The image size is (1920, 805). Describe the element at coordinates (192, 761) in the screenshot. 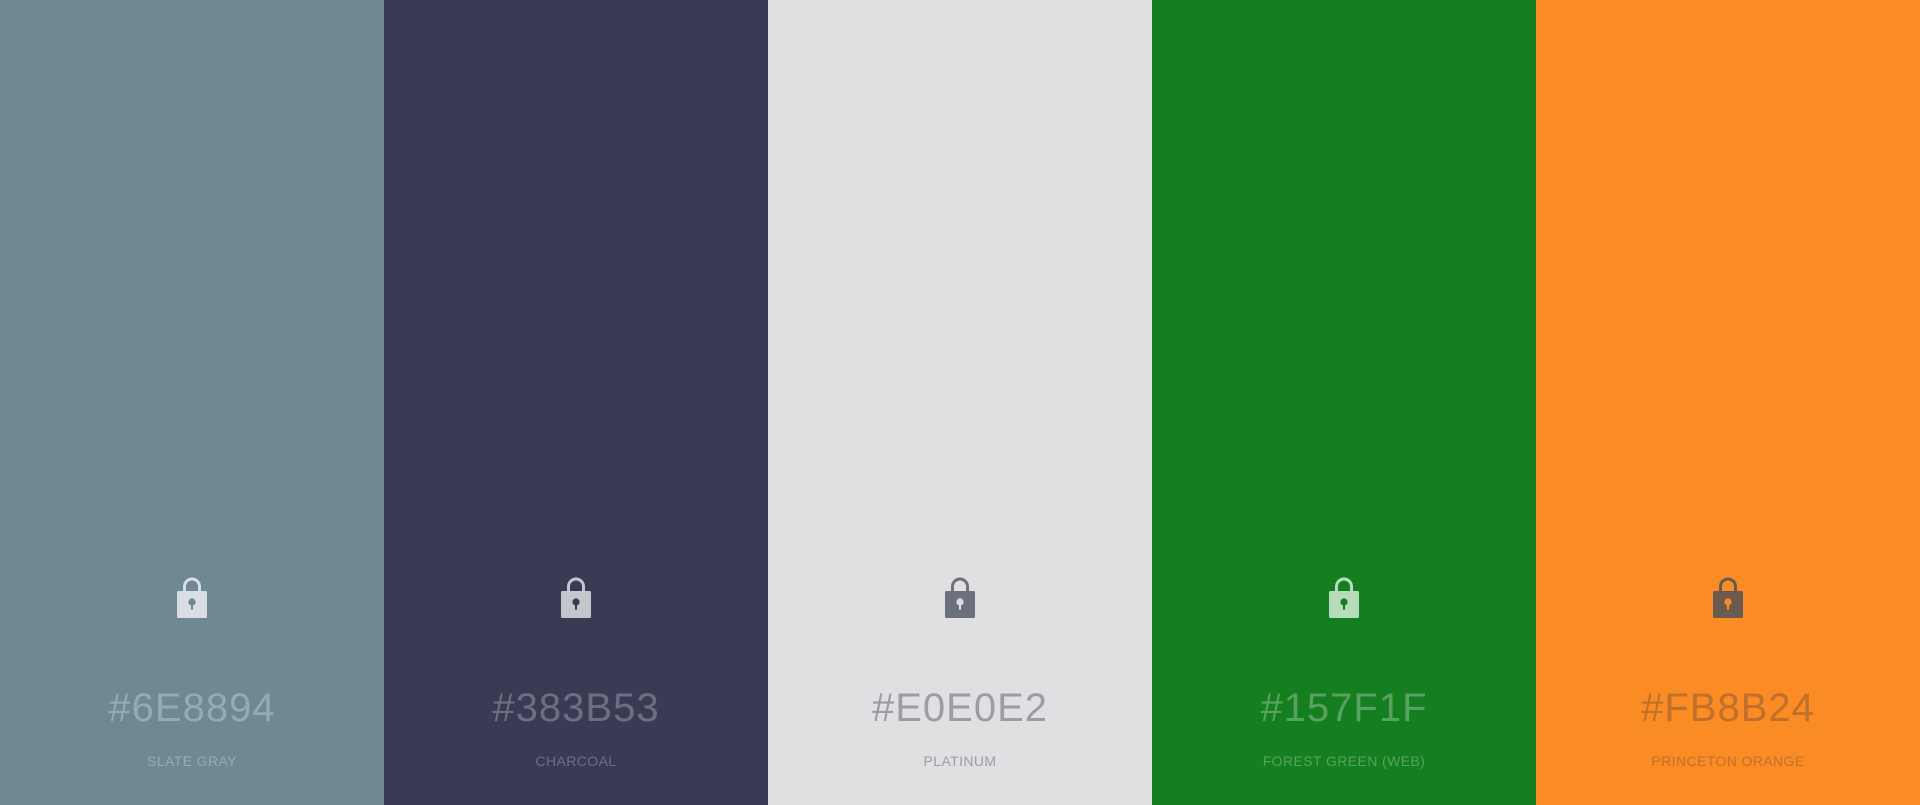

I see `color-name: SLATE GRAY` at that location.